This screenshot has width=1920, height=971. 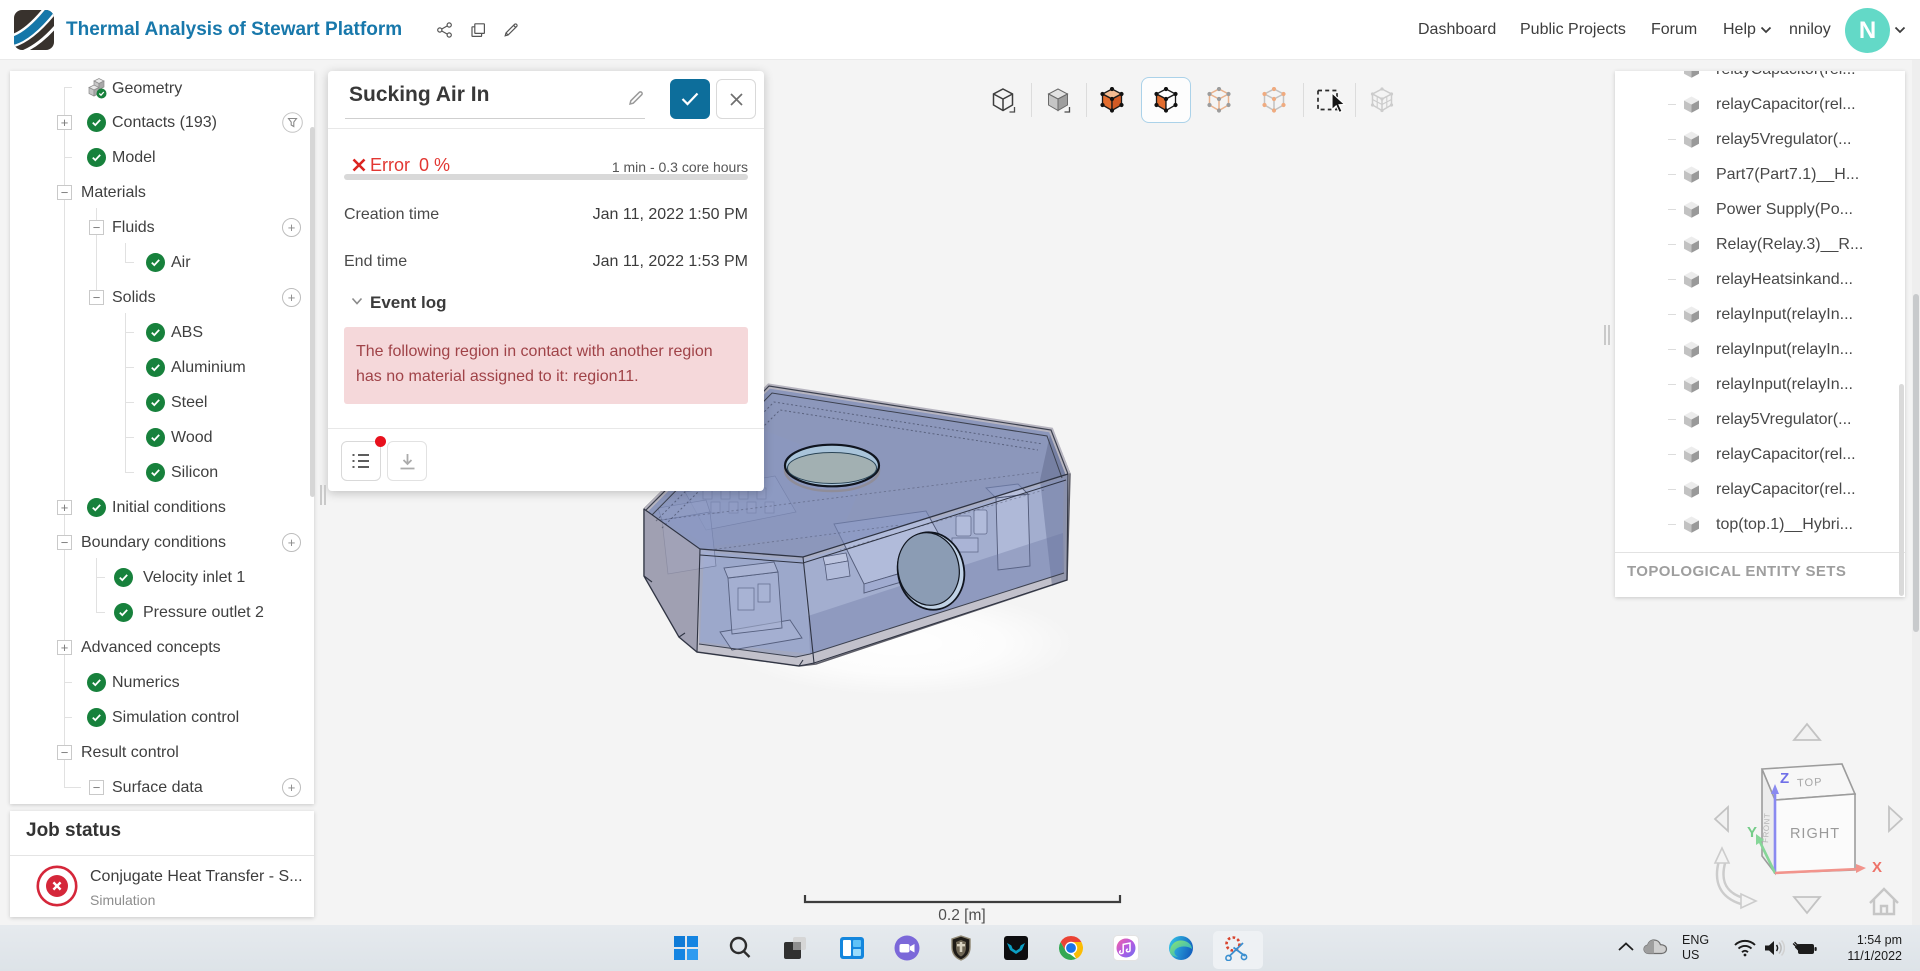 What do you see at coordinates (1784, 778) in the screenshot?
I see `svg-text: Z` at bounding box center [1784, 778].